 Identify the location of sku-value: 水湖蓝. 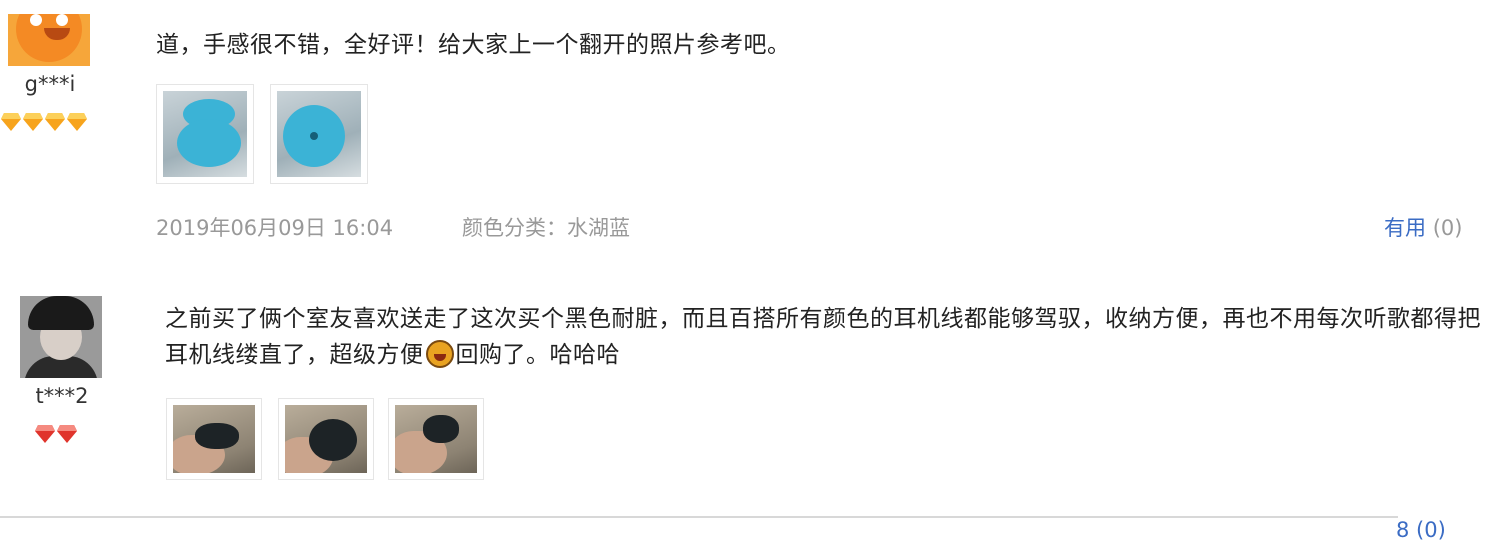
(598, 228).